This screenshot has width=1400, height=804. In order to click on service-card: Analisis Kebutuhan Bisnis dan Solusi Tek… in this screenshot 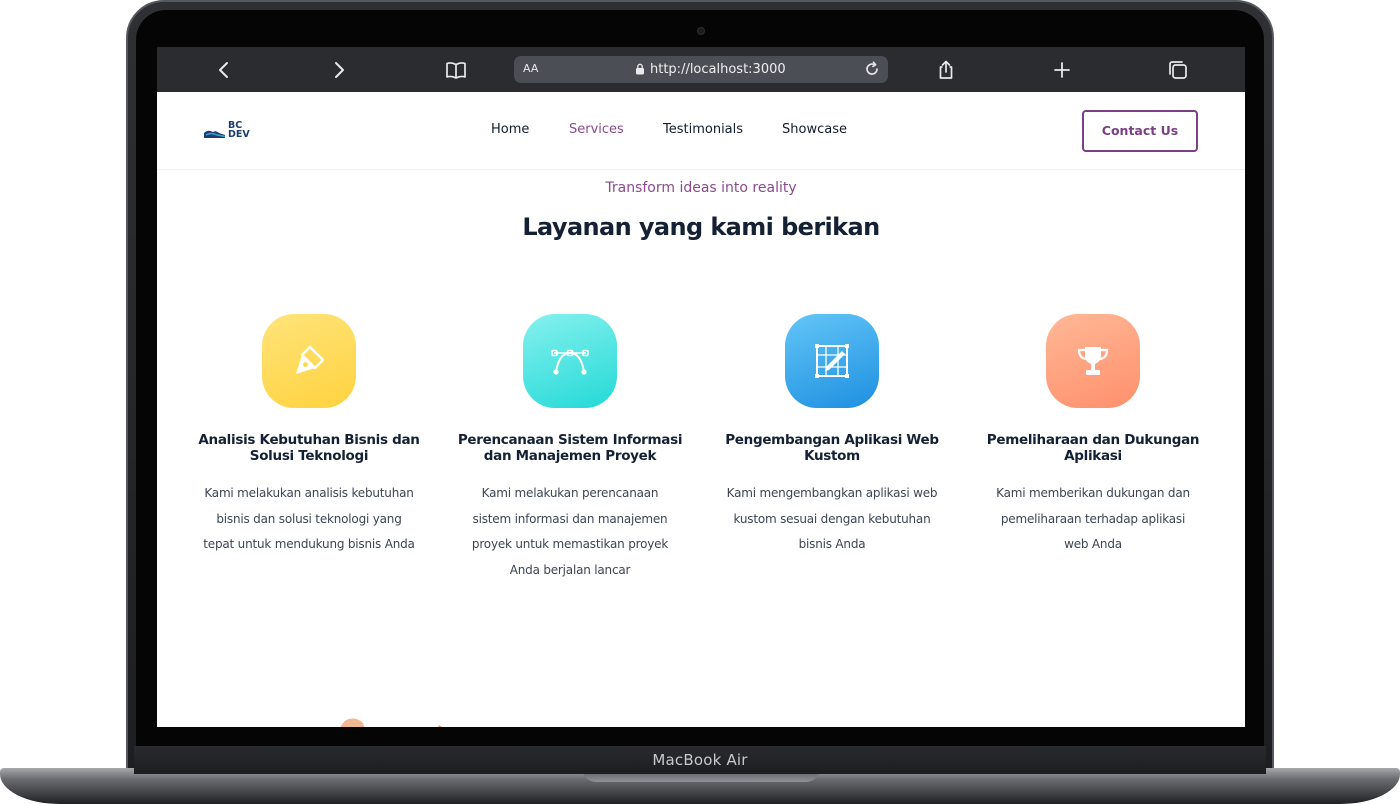, I will do `click(309, 436)`.